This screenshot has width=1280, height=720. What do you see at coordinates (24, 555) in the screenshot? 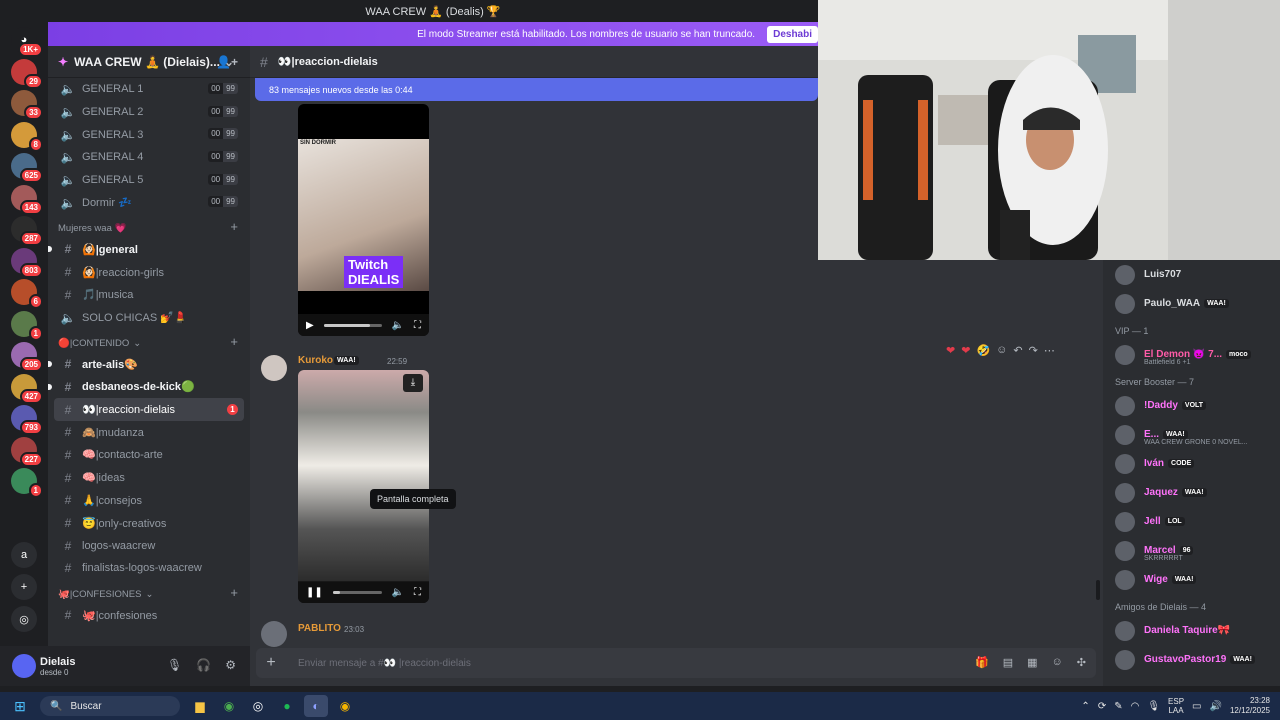
I see `server-icon: a` at bounding box center [24, 555].